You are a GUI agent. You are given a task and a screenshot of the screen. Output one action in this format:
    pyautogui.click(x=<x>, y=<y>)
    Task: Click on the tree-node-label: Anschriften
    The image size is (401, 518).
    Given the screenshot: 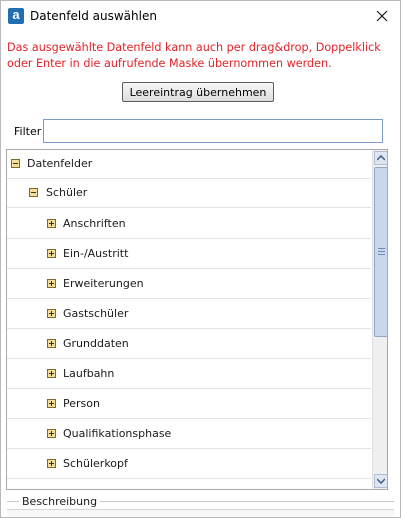 What is the action you would take?
    pyautogui.click(x=94, y=223)
    